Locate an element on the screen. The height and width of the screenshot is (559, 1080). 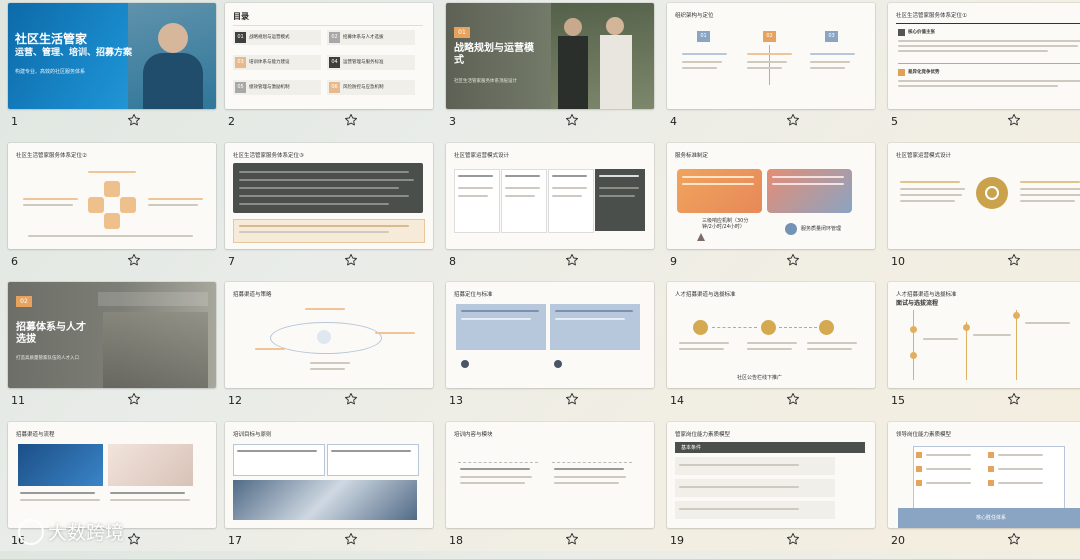
slide-thumb: 培训目标与原则 17 is located at coordinates (326, 489).